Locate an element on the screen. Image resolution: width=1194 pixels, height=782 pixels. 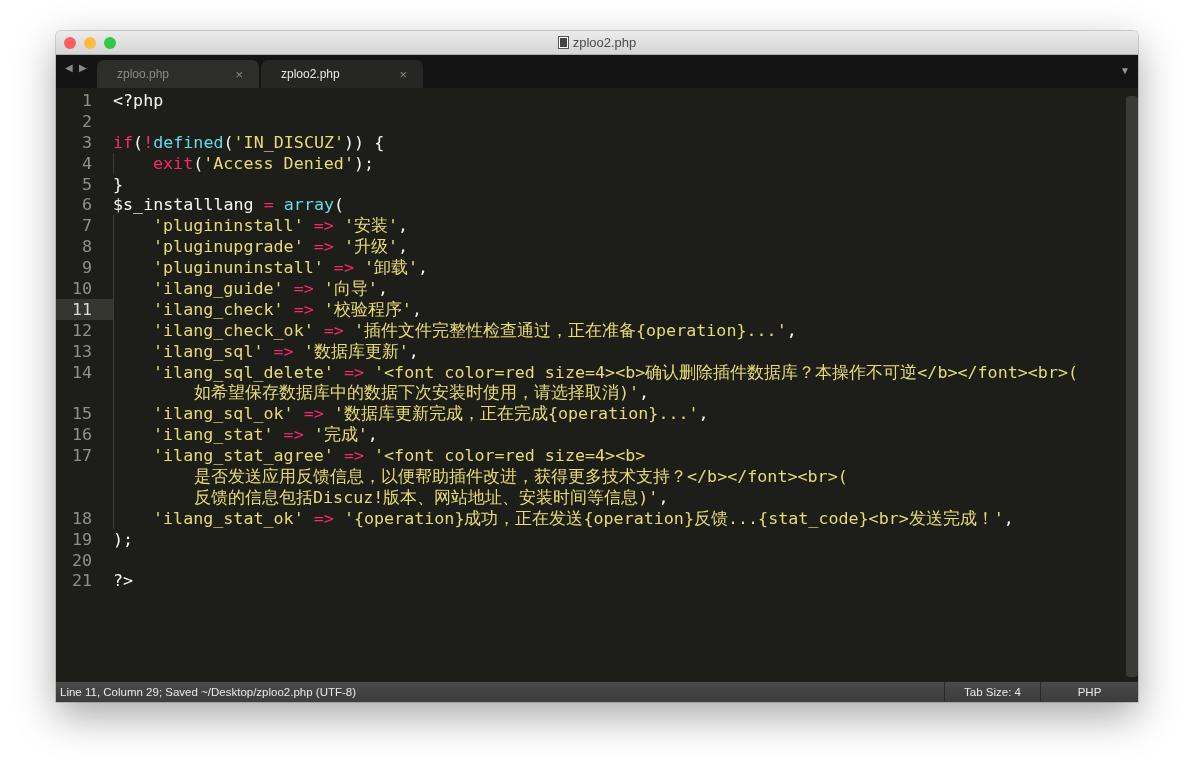
line-number: 7 is located at coordinates (87, 226).